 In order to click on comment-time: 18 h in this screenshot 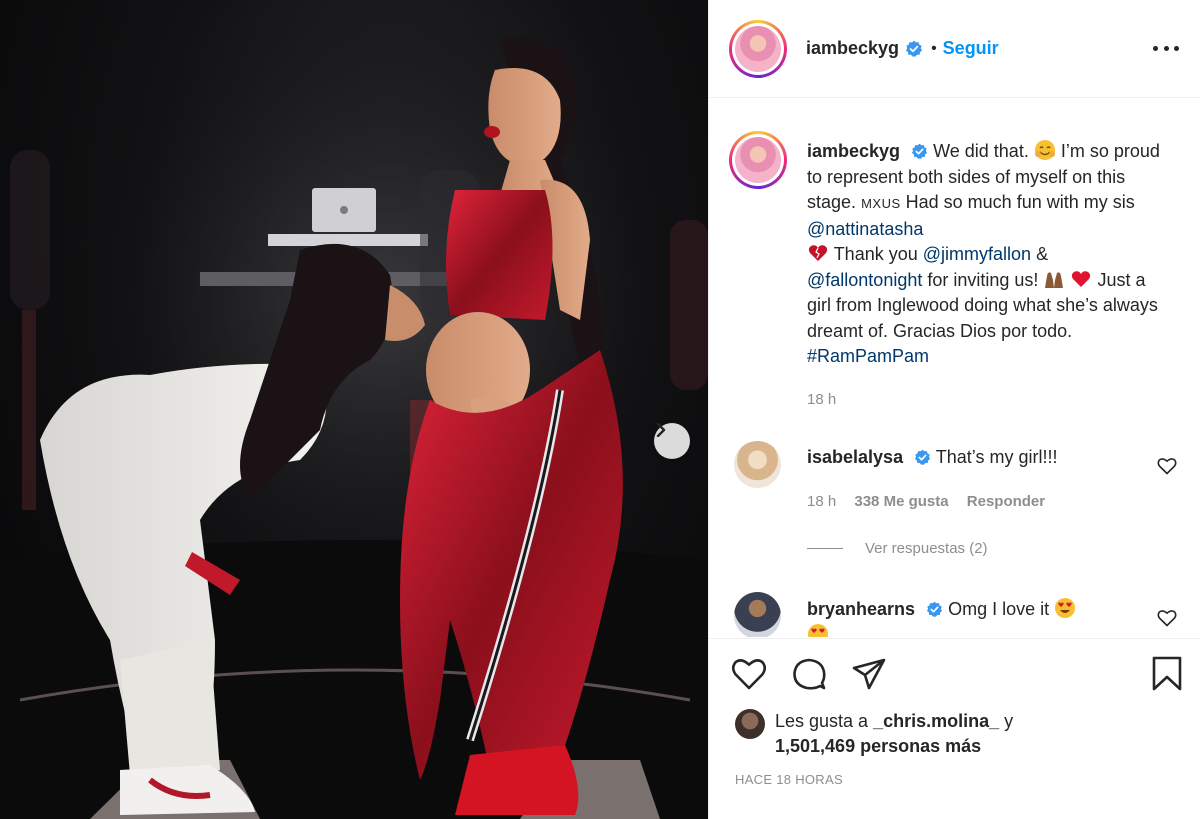, I will do `click(821, 501)`.